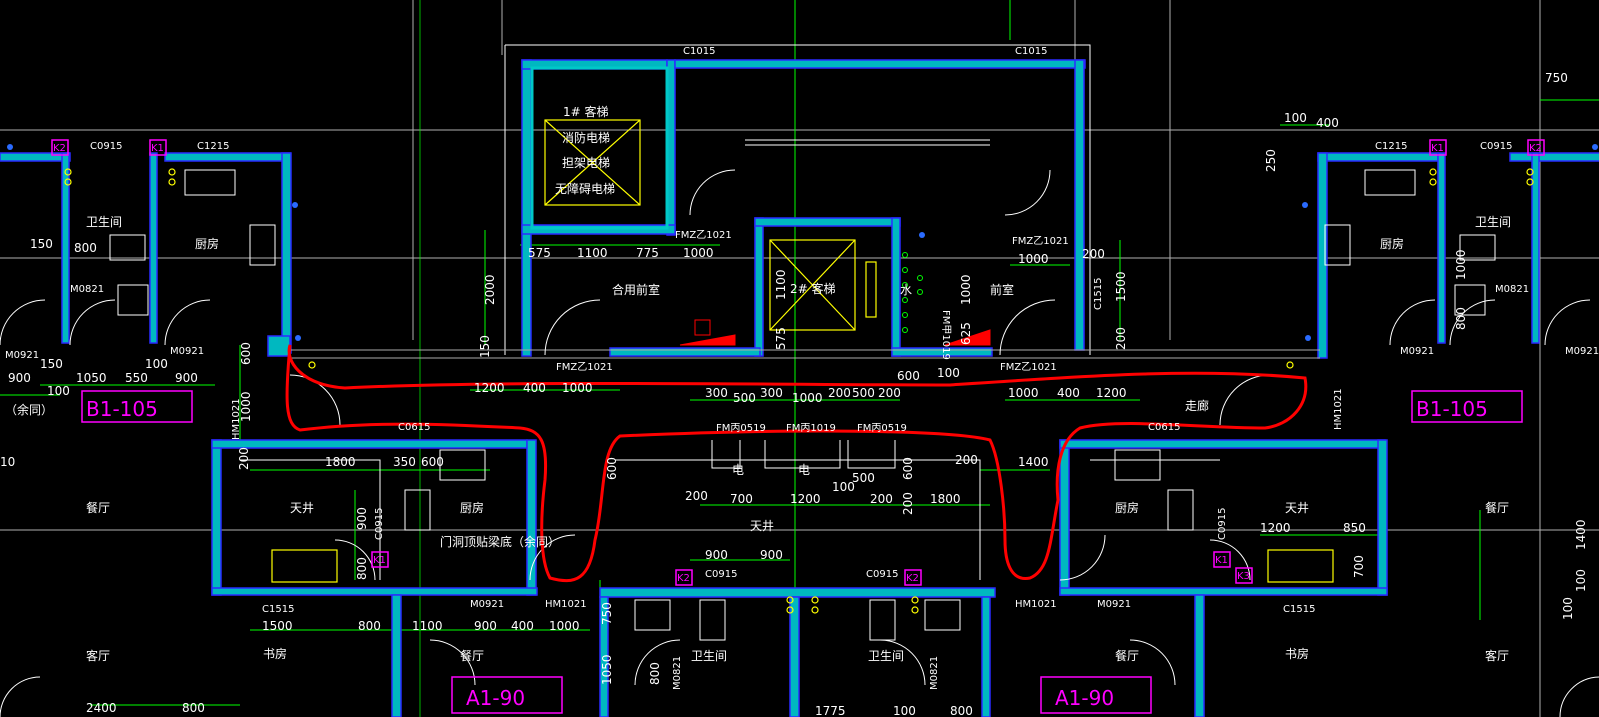 This screenshot has width=1599, height=717. Describe the element at coordinates (101, 708) in the screenshot. I see `dimension-text: 2400` at that location.